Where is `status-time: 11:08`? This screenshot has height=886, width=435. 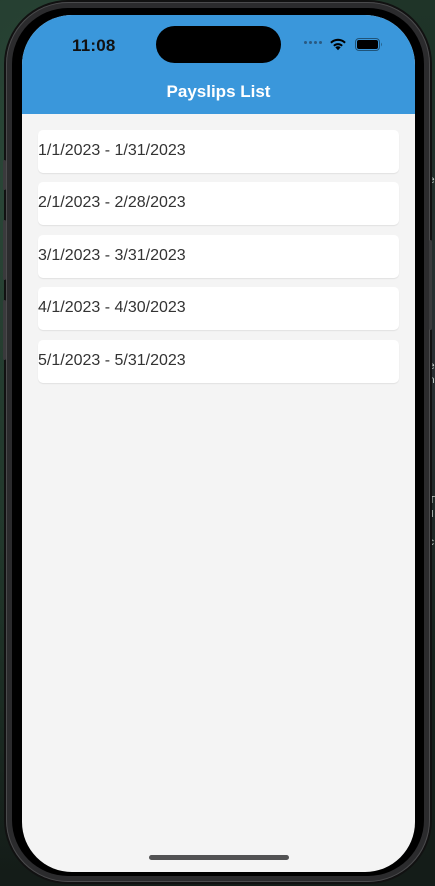
status-time: 11:08 is located at coordinates (94, 45).